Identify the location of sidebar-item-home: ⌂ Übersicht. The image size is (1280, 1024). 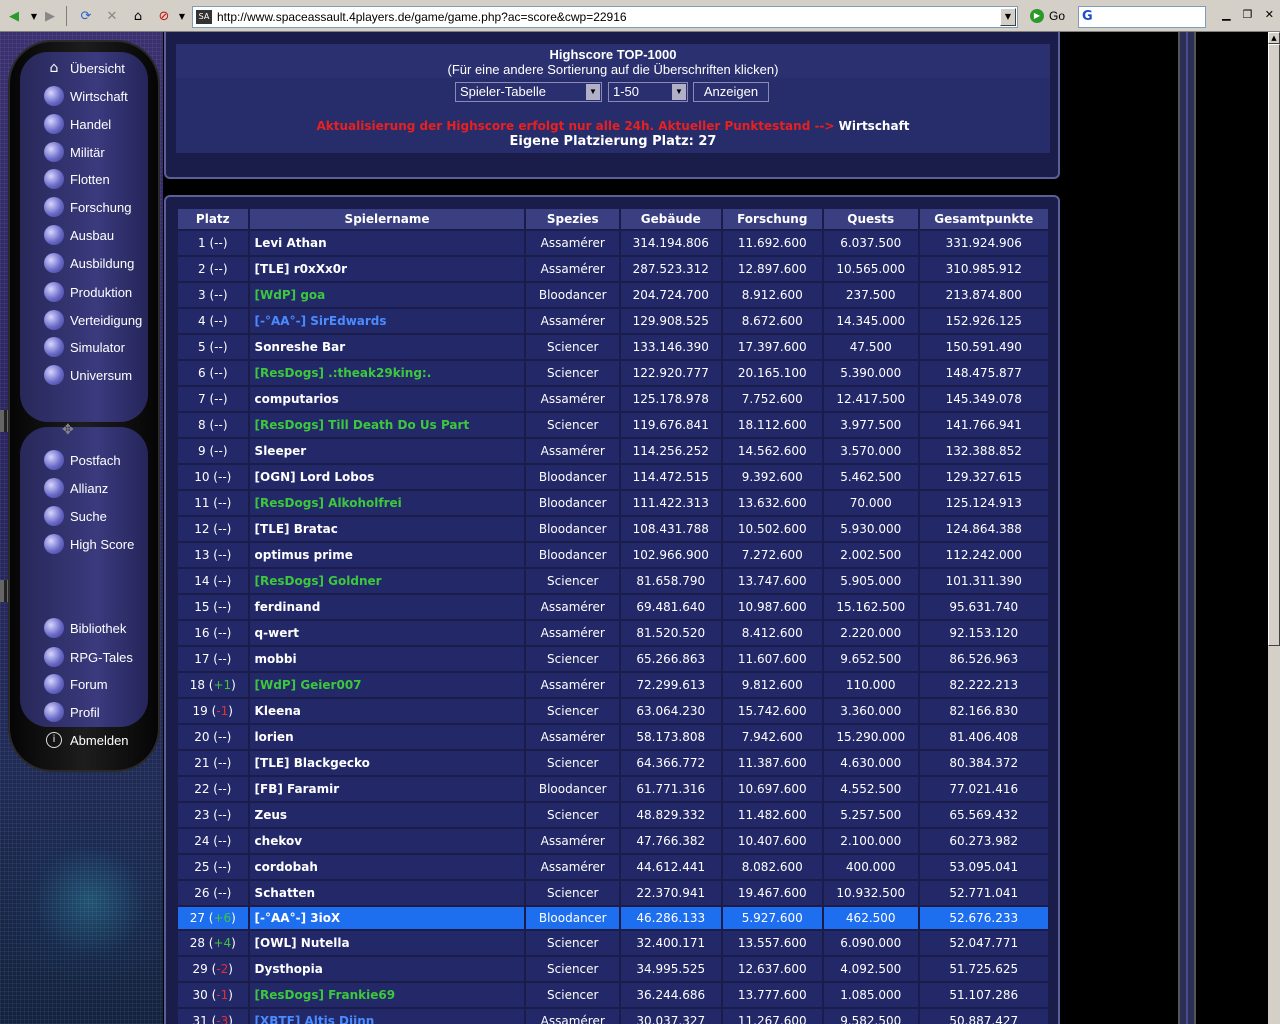
(84, 68).